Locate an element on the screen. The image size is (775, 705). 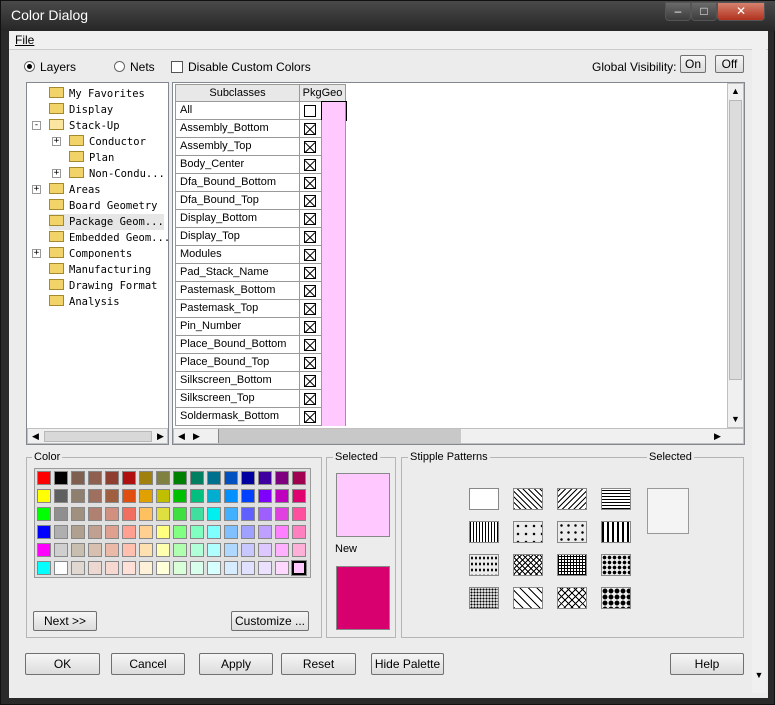
subclasses-column-header: Subclasses is located at coordinates (237, 93).